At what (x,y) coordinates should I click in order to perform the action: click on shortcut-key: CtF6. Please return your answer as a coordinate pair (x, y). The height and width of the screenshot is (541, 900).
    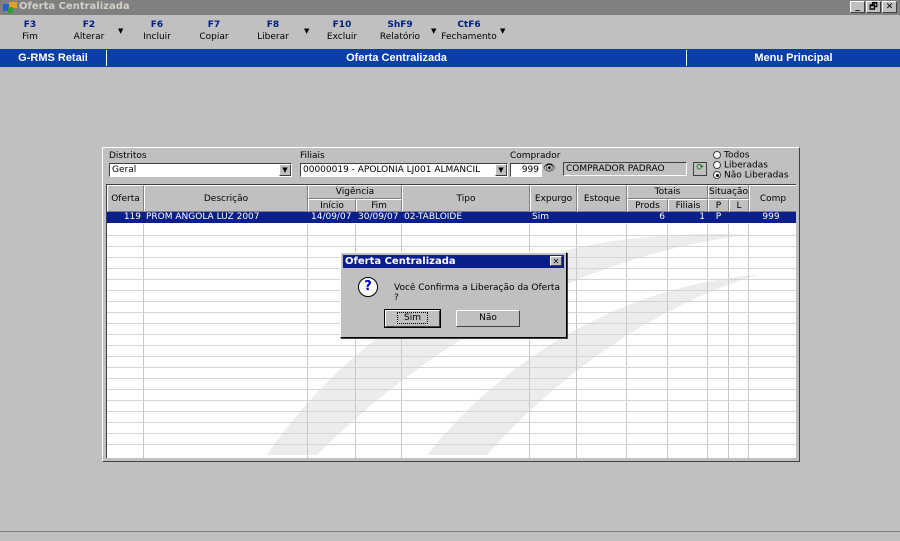
    Looking at the image, I should click on (469, 25).